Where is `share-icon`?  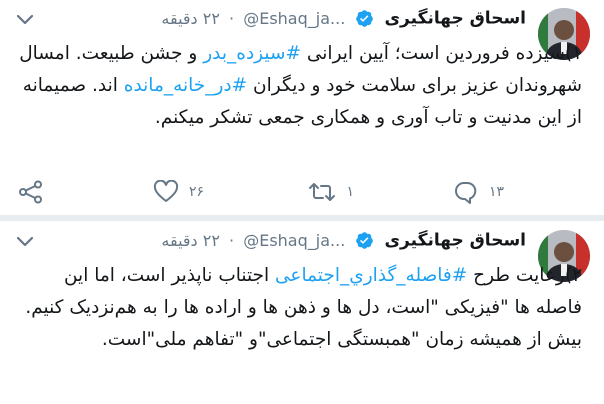
share-icon is located at coordinates (31, 192).